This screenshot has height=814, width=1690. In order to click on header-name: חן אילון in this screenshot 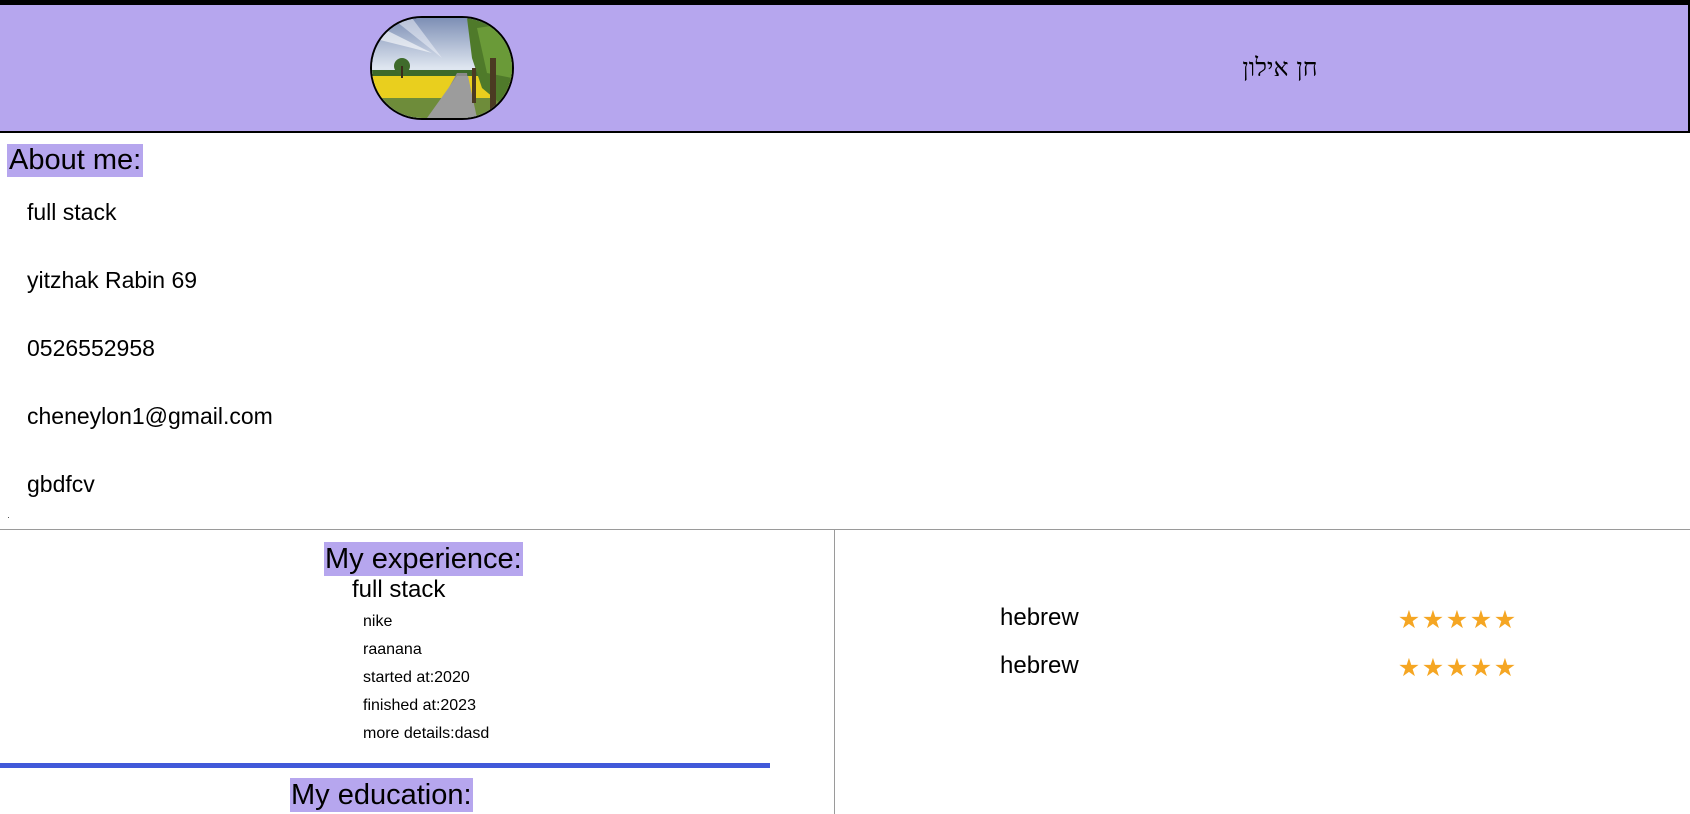, I will do `click(1280, 67)`.